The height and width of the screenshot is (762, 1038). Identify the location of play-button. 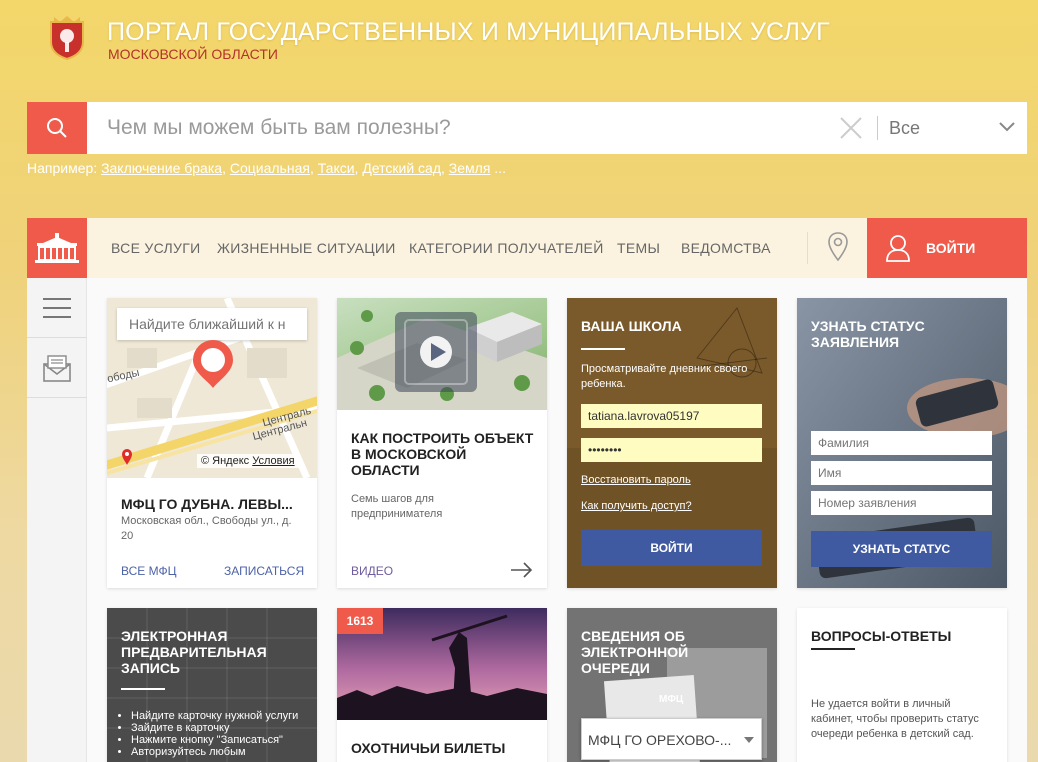
(436, 352).